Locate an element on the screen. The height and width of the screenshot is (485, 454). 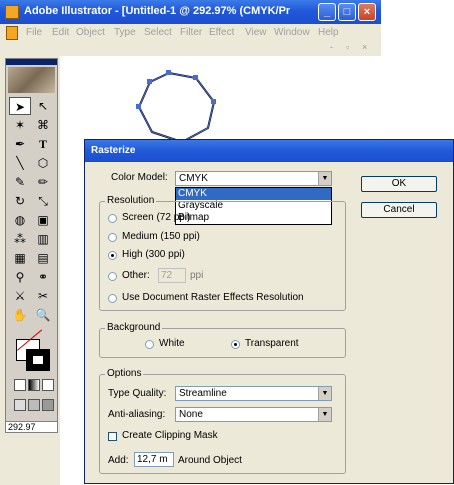
menu-window: Window is located at coordinates (292, 32).